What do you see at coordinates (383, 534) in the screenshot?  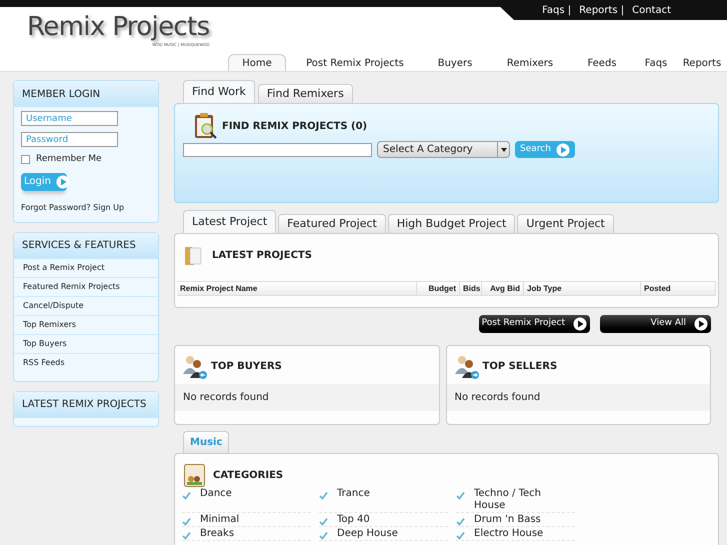 I see `category-link: Deep House` at bounding box center [383, 534].